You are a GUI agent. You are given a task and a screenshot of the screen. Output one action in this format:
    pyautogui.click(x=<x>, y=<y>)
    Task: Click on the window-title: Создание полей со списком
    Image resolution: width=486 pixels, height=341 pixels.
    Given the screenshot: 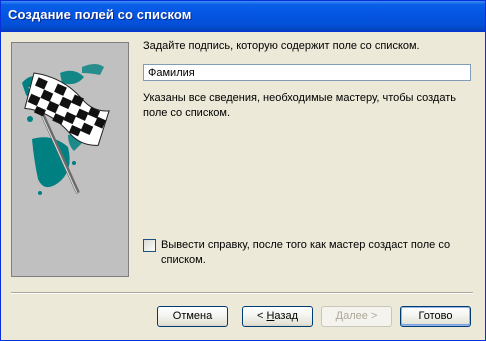 What is the action you would take?
    pyautogui.click(x=100, y=14)
    